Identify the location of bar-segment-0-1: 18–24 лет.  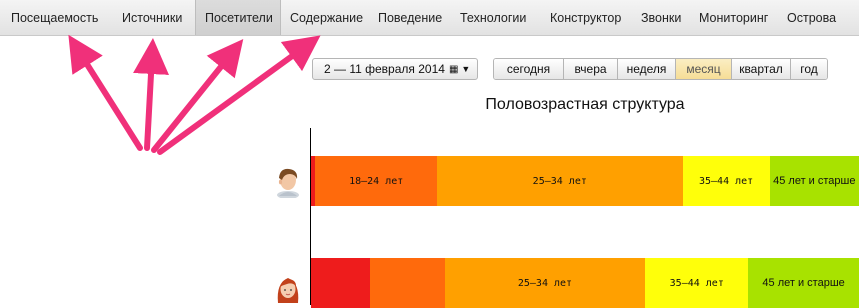
(376, 181).